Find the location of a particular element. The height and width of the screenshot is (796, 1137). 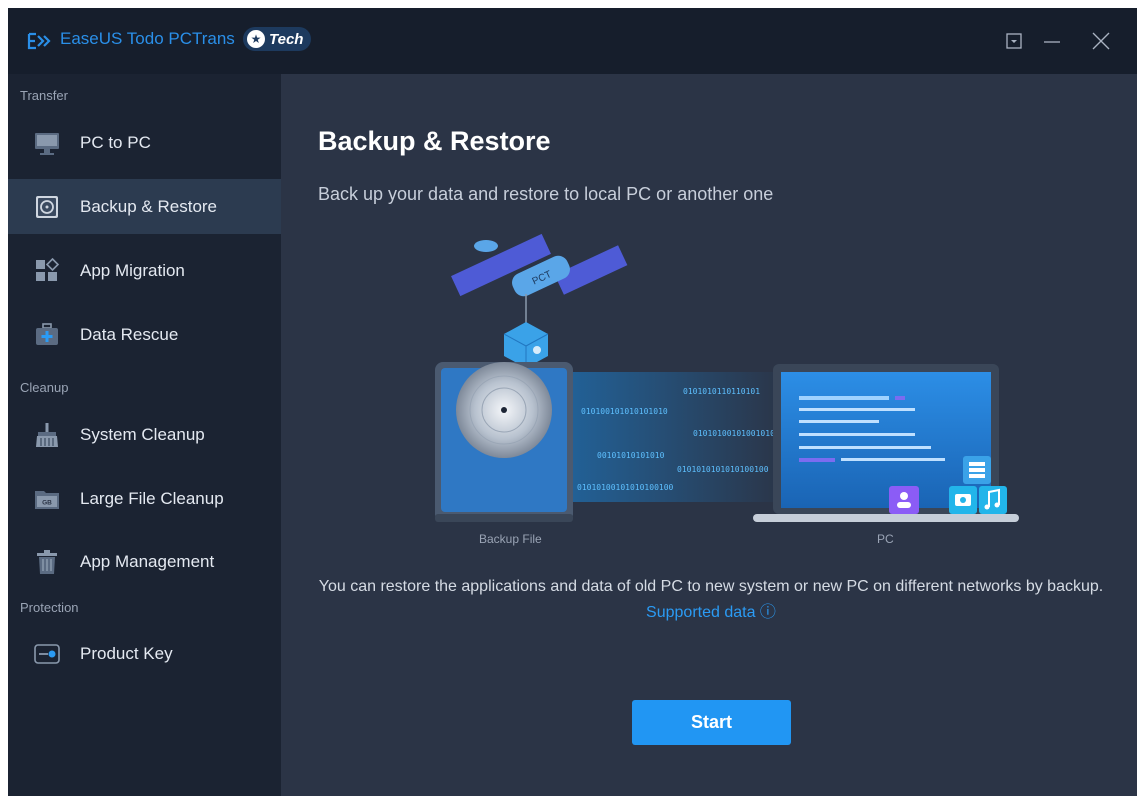

page-title: Backup & Restore is located at coordinates (434, 141).